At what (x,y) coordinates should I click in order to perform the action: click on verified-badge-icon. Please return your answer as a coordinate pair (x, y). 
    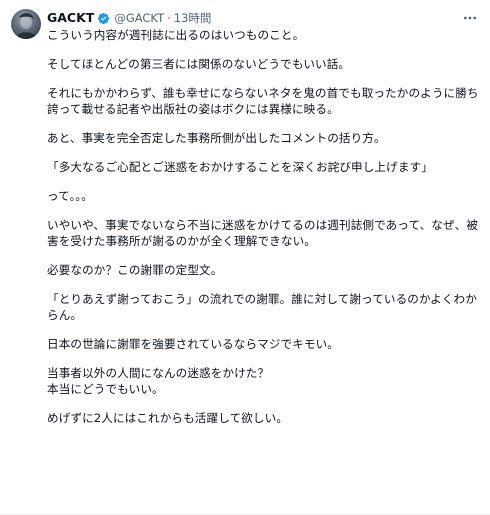
    Looking at the image, I should click on (103, 18).